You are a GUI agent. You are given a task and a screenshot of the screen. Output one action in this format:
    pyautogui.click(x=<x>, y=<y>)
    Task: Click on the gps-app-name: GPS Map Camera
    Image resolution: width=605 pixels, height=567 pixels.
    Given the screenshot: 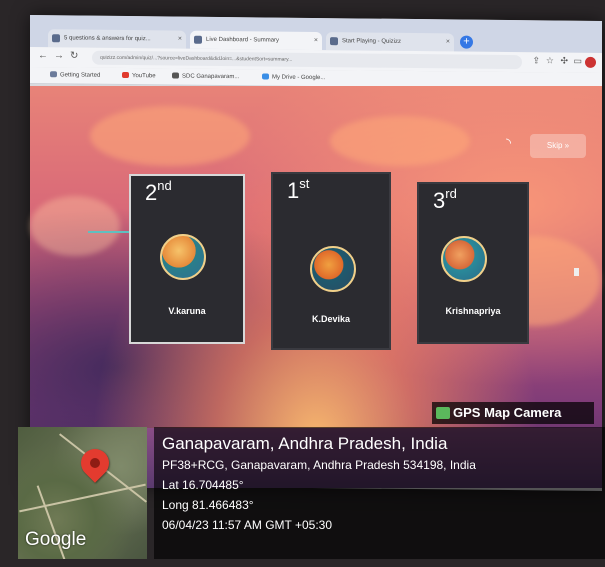 What is the action you would take?
    pyautogui.click(x=507, y=412)
    